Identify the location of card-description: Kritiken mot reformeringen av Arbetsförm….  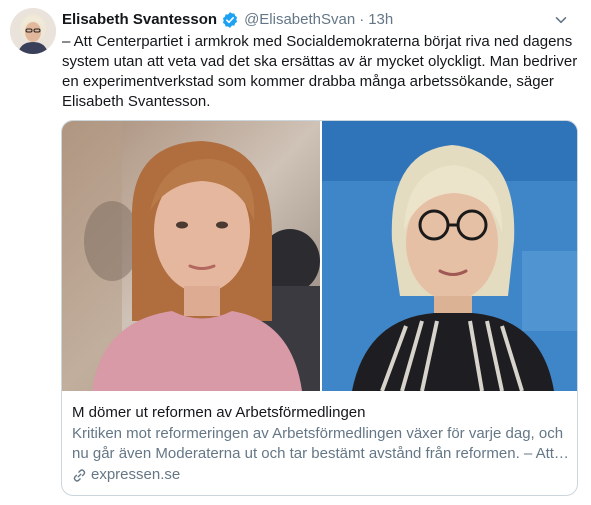
(320, 443).